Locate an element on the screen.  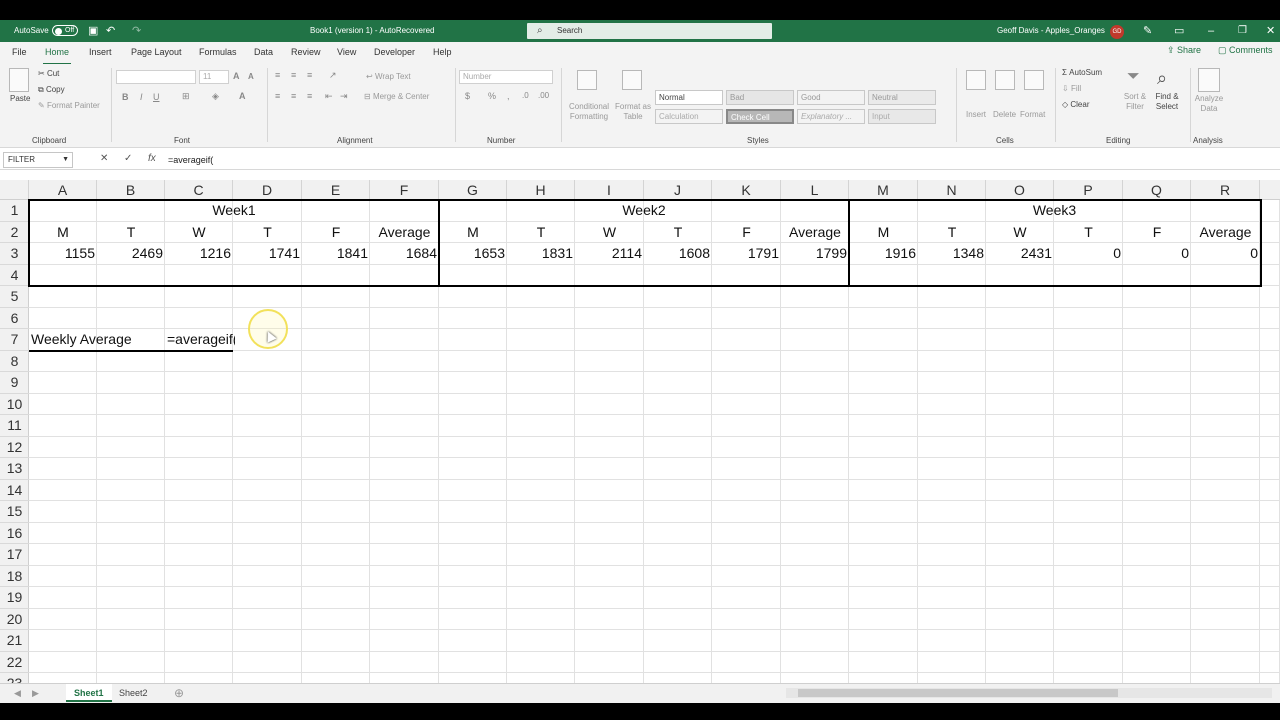
value-cell: 1799 is located at coordinates (815, 253).